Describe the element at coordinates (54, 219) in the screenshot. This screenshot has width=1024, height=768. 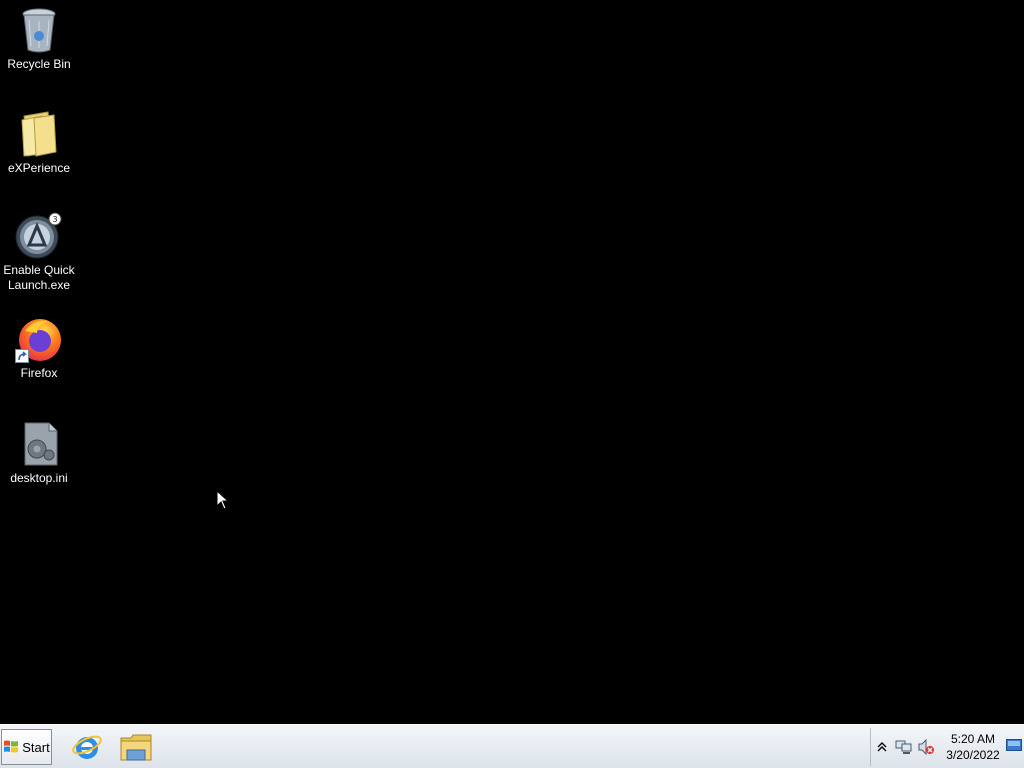
I see `svg-text: 3` at that location.